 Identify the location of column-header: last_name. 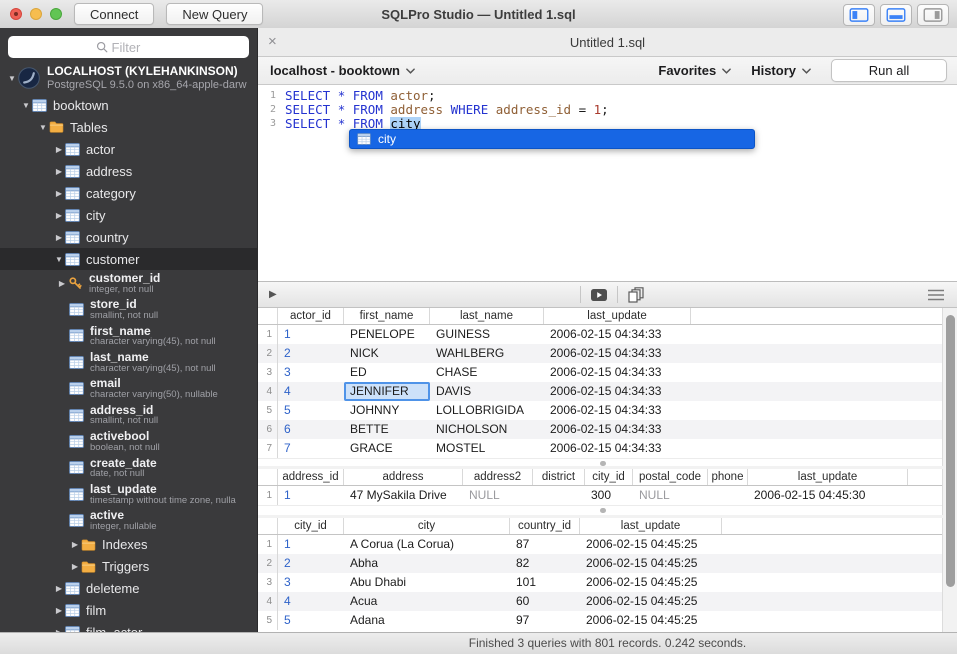
(487, 316).